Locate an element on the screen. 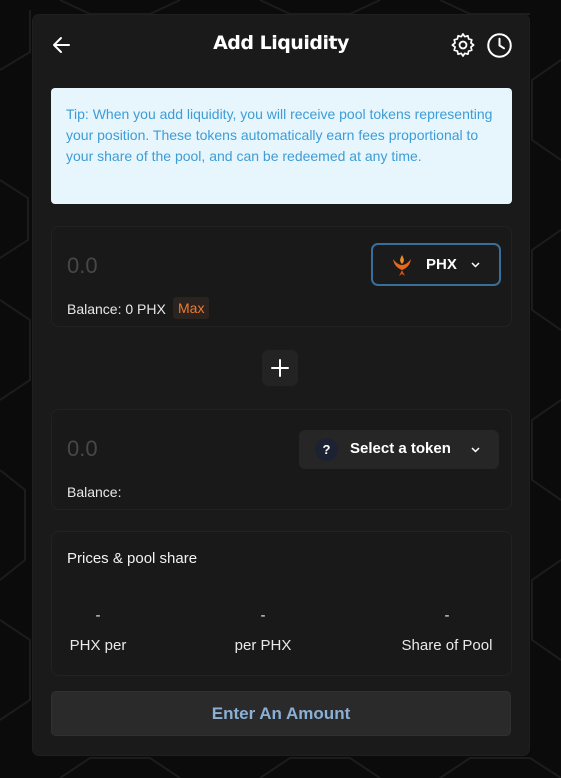  plus-icon is located at coordinates (280, 368).